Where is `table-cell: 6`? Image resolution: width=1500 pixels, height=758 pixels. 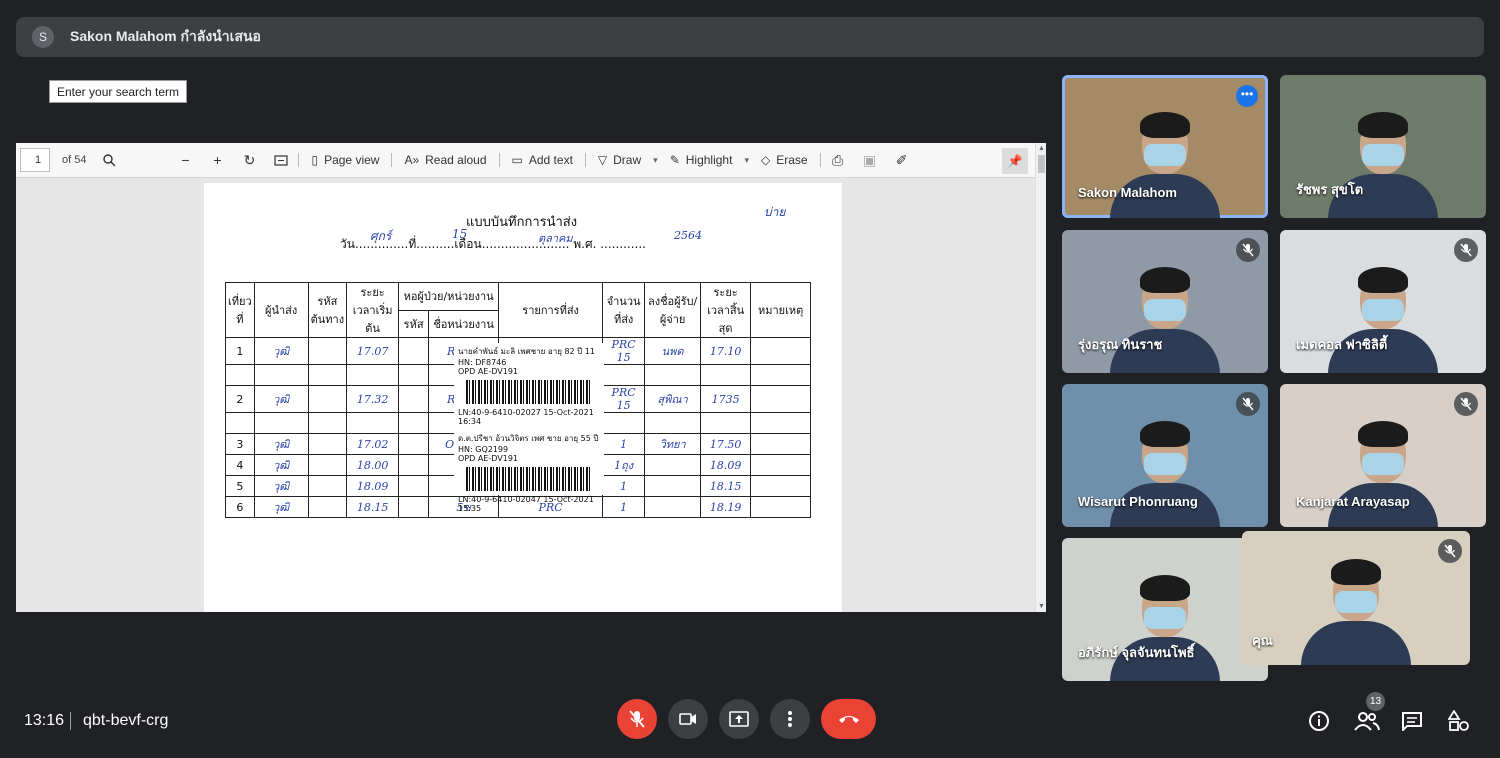 table-cell: 6 is located at coordinates (240, 507).